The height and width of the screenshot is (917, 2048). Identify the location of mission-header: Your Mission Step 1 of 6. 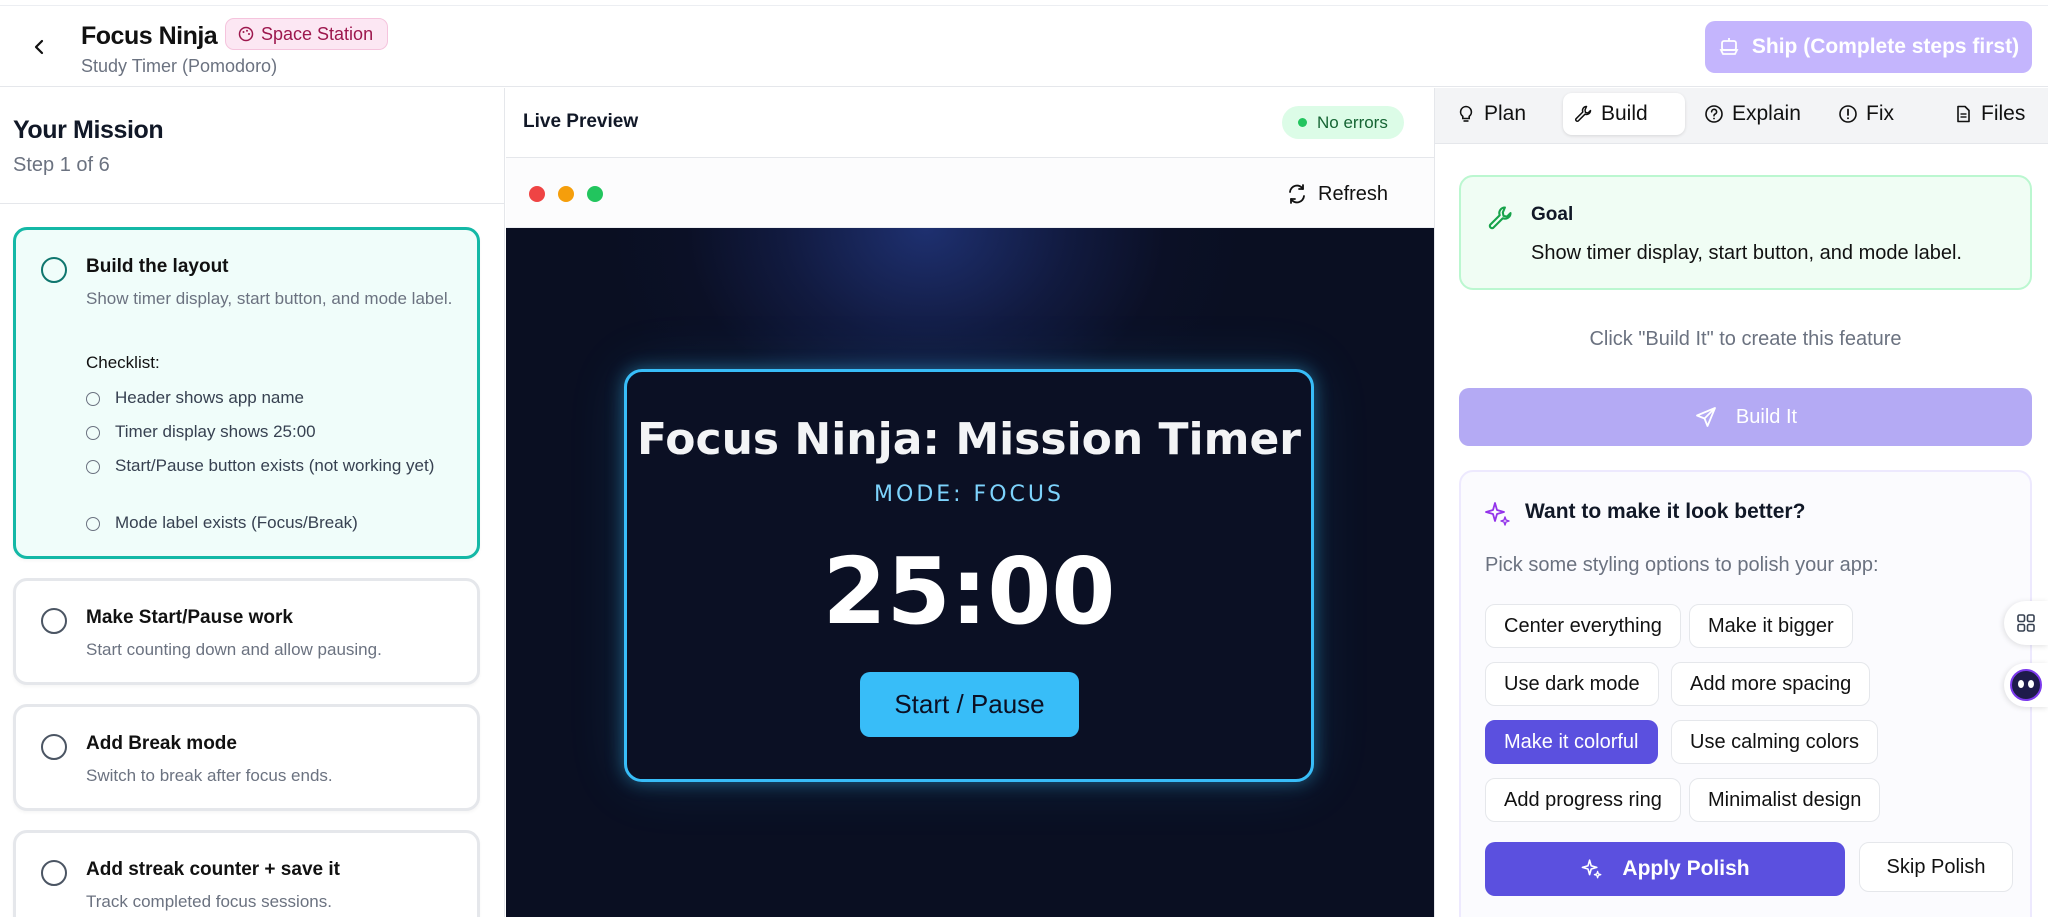
(252, 146).